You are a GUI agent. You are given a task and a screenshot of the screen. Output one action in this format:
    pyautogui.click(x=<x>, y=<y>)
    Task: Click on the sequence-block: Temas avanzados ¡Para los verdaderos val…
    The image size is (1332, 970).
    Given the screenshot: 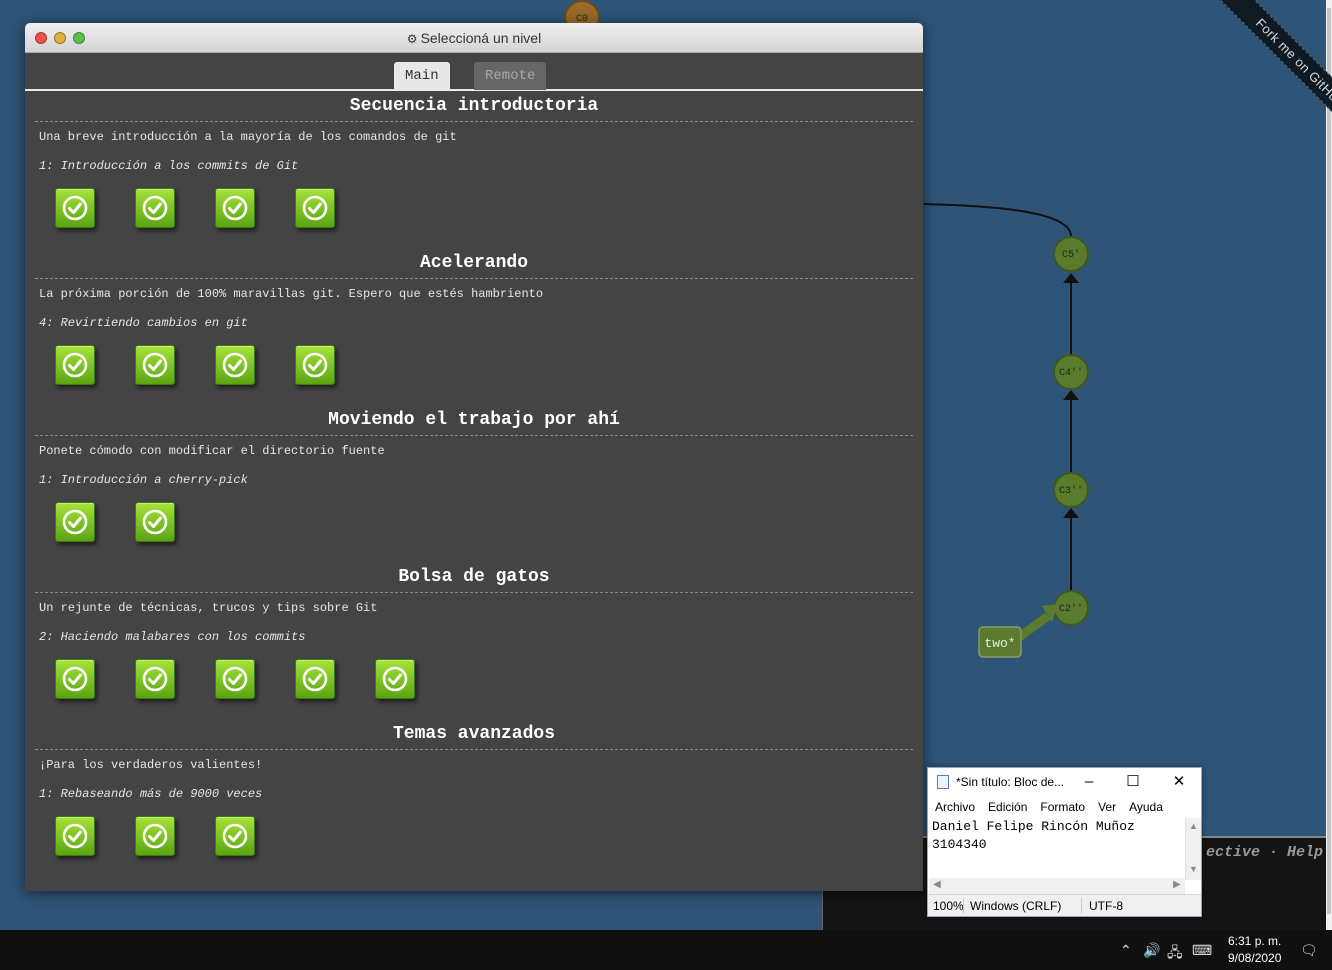 What is the action you would take?
    pyautogui.click(x=474, y=797)
    